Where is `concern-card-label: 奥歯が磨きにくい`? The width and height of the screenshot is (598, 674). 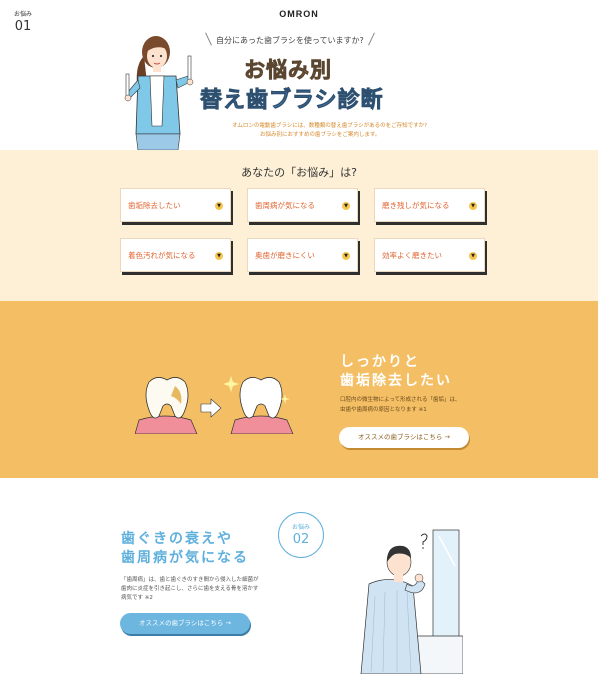
concern-card-label: 奥歯が磨きにくい is located at coordinates (285, 255).